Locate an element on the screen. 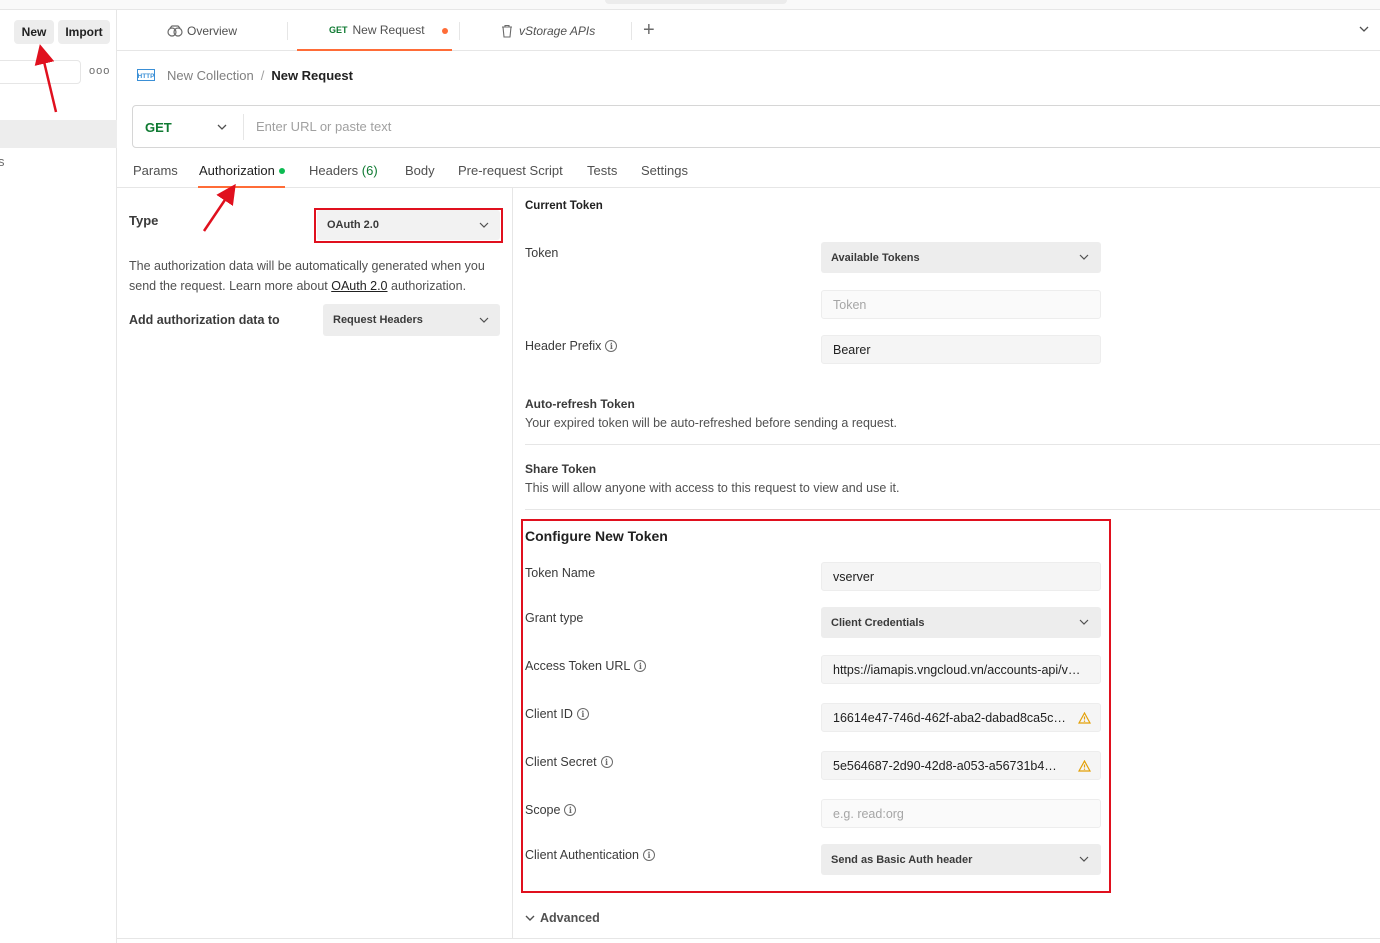  available-tokens-value: Available Tokens is located at coordinates (875, 257).